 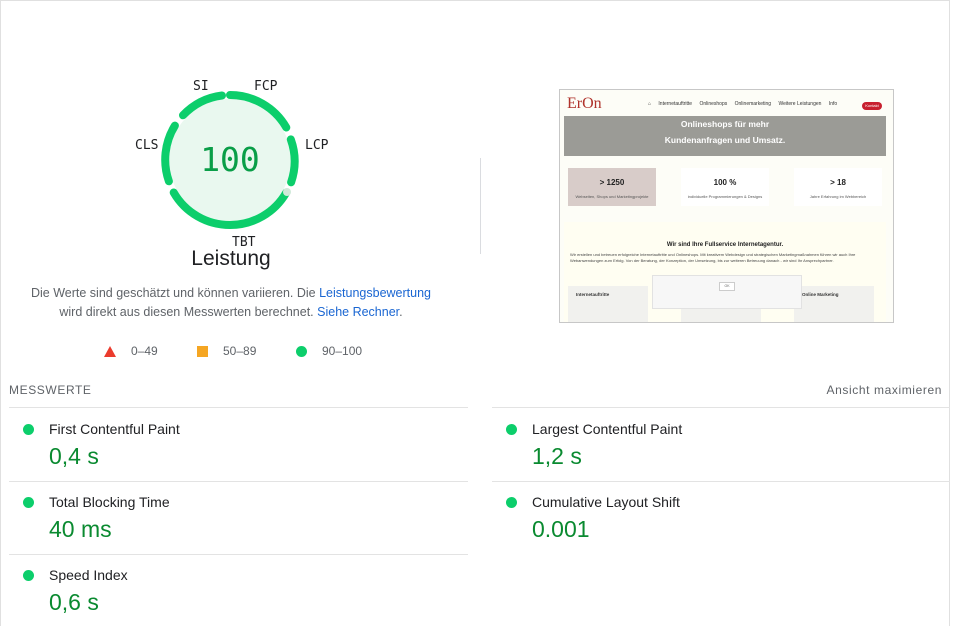 I want to click on site-card: Online Marketing, so click(x=834, y=304).